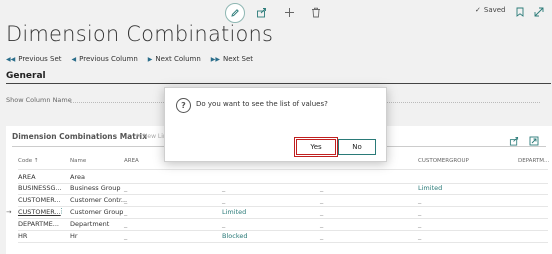 The height and width of the screenshot is (254, 552). Describe the element at coordinates (357, 147) in the screenshot. I see `no-button: No` at that location.